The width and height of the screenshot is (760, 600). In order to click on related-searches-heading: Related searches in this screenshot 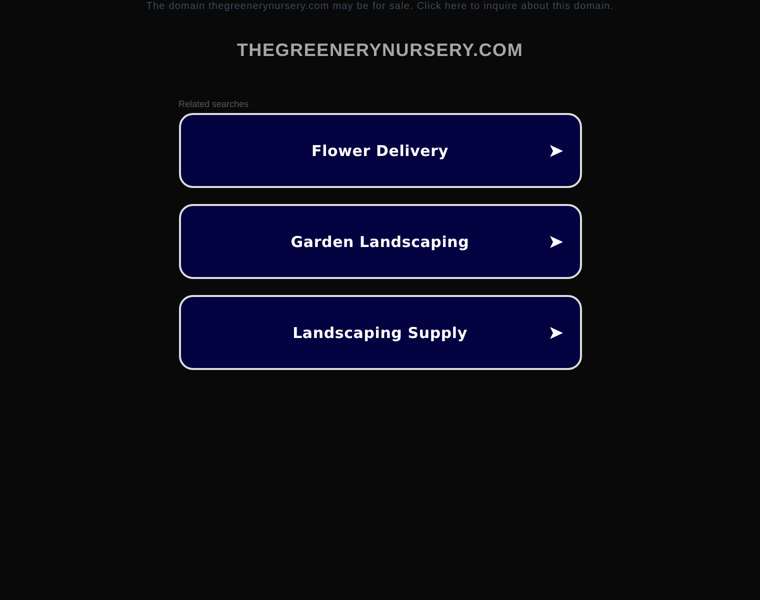, I will do `click(214, 104)`.